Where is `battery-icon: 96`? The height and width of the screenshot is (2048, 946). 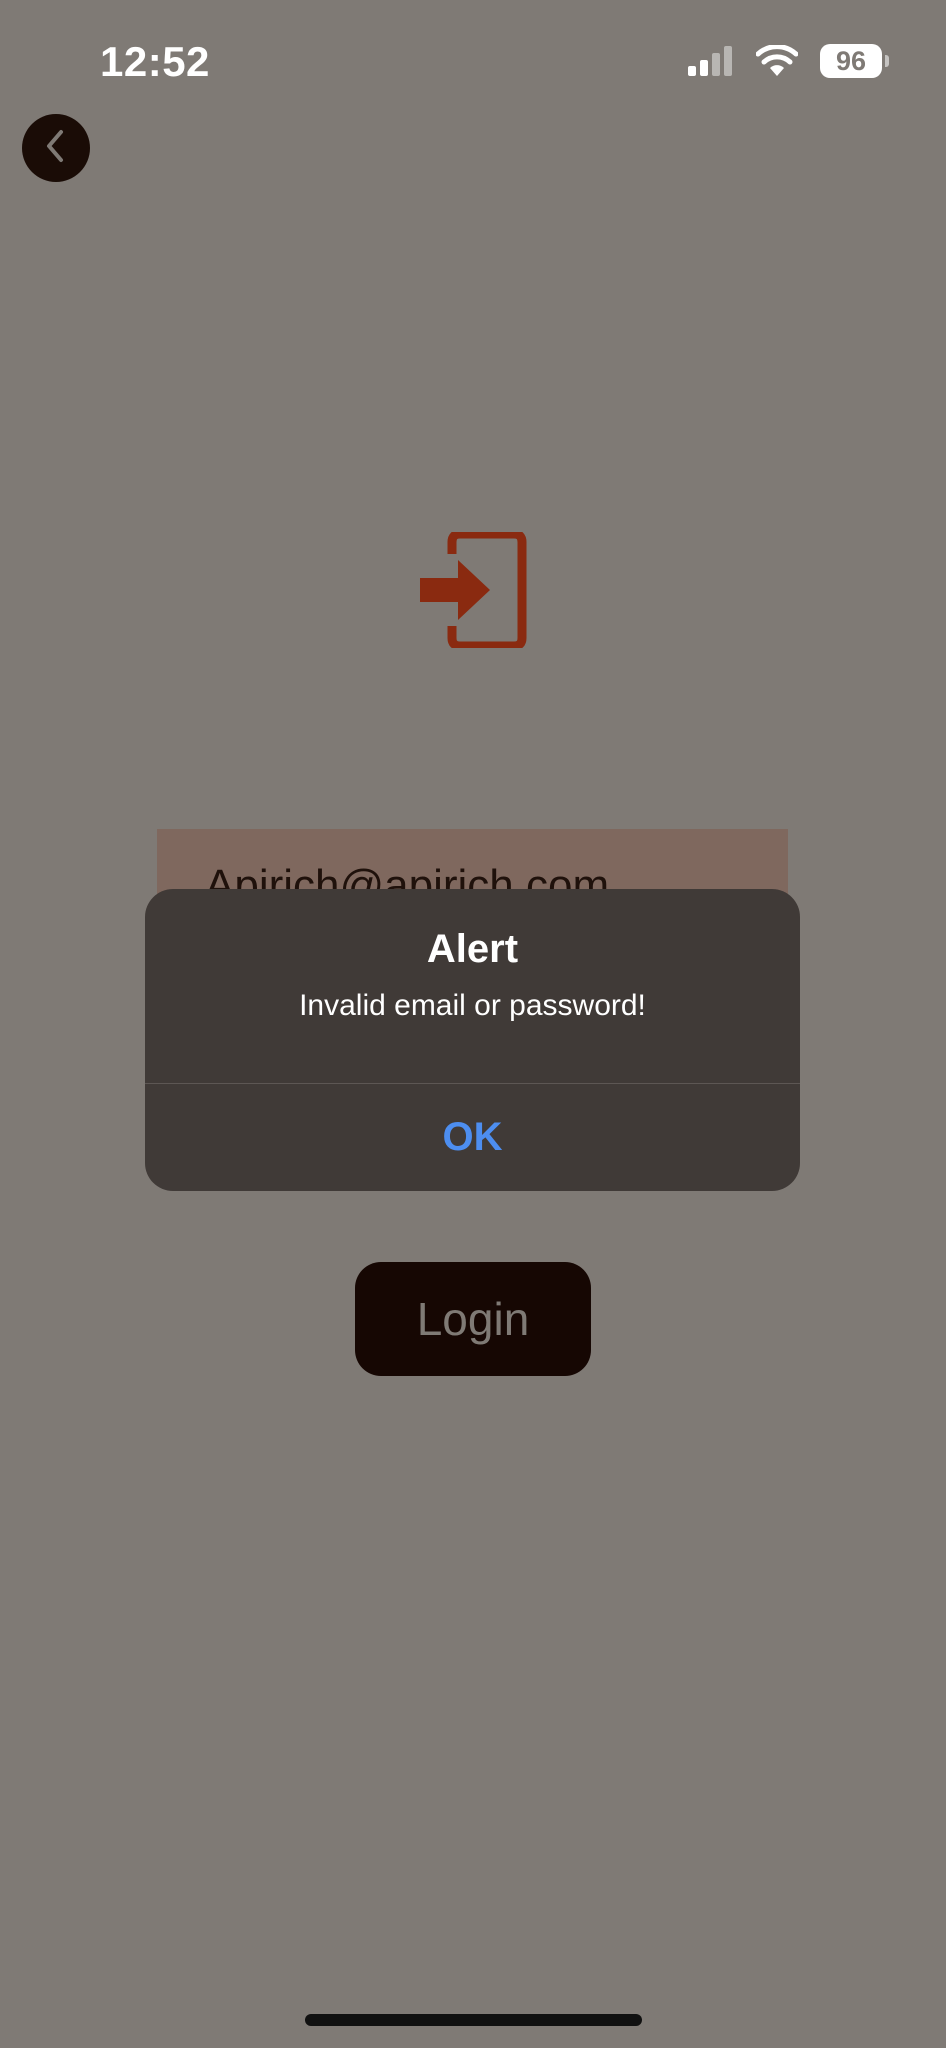 battery-icon: 96 is located at coordinates (854, 61).